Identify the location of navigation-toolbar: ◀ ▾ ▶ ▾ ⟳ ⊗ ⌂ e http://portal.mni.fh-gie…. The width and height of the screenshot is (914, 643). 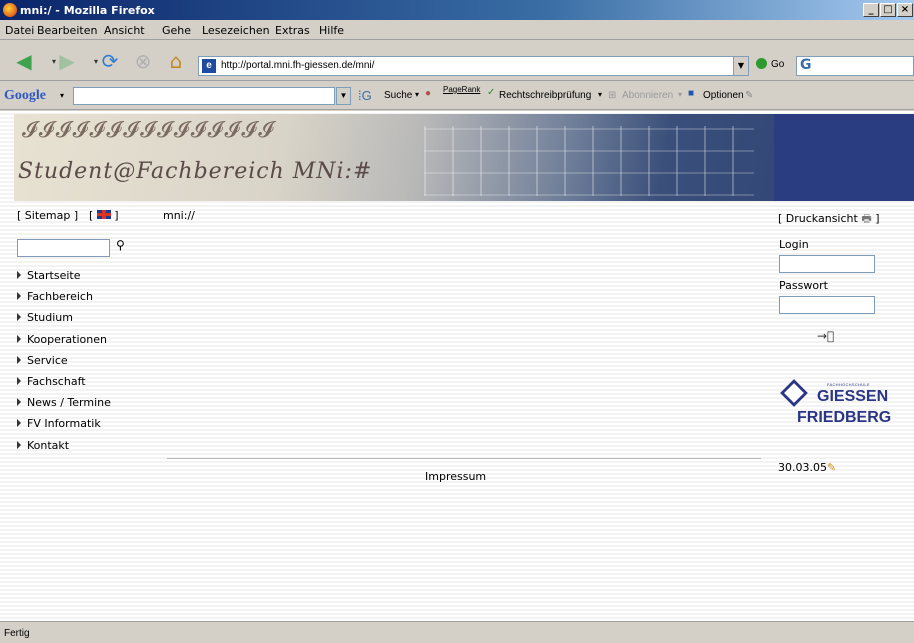
(457, 61).